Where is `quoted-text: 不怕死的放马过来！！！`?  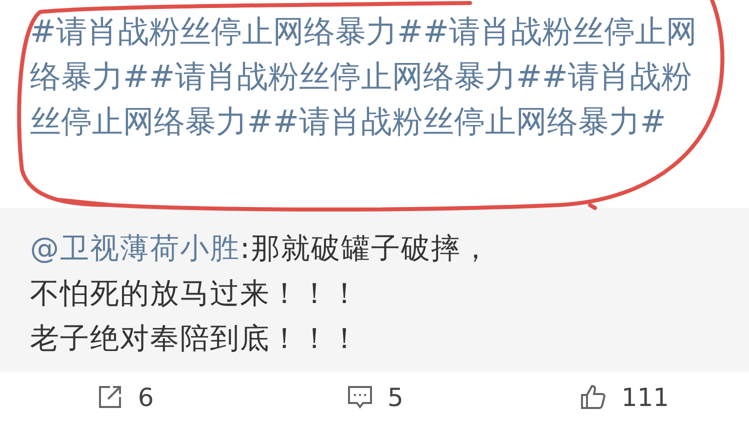
quoted-text: 不怕死的放马过来！！！ is located at coordinates (195, 293).